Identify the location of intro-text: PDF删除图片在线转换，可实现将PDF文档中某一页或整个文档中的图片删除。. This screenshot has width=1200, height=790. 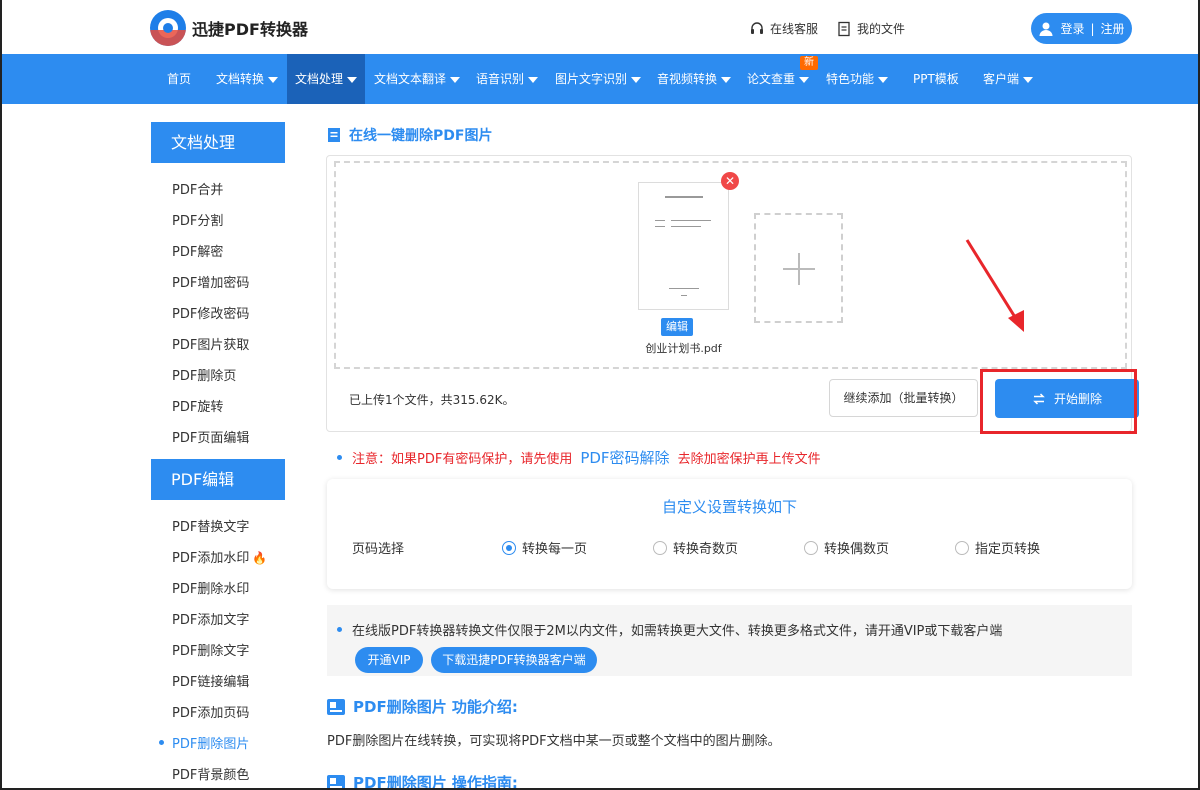
(554, 741).